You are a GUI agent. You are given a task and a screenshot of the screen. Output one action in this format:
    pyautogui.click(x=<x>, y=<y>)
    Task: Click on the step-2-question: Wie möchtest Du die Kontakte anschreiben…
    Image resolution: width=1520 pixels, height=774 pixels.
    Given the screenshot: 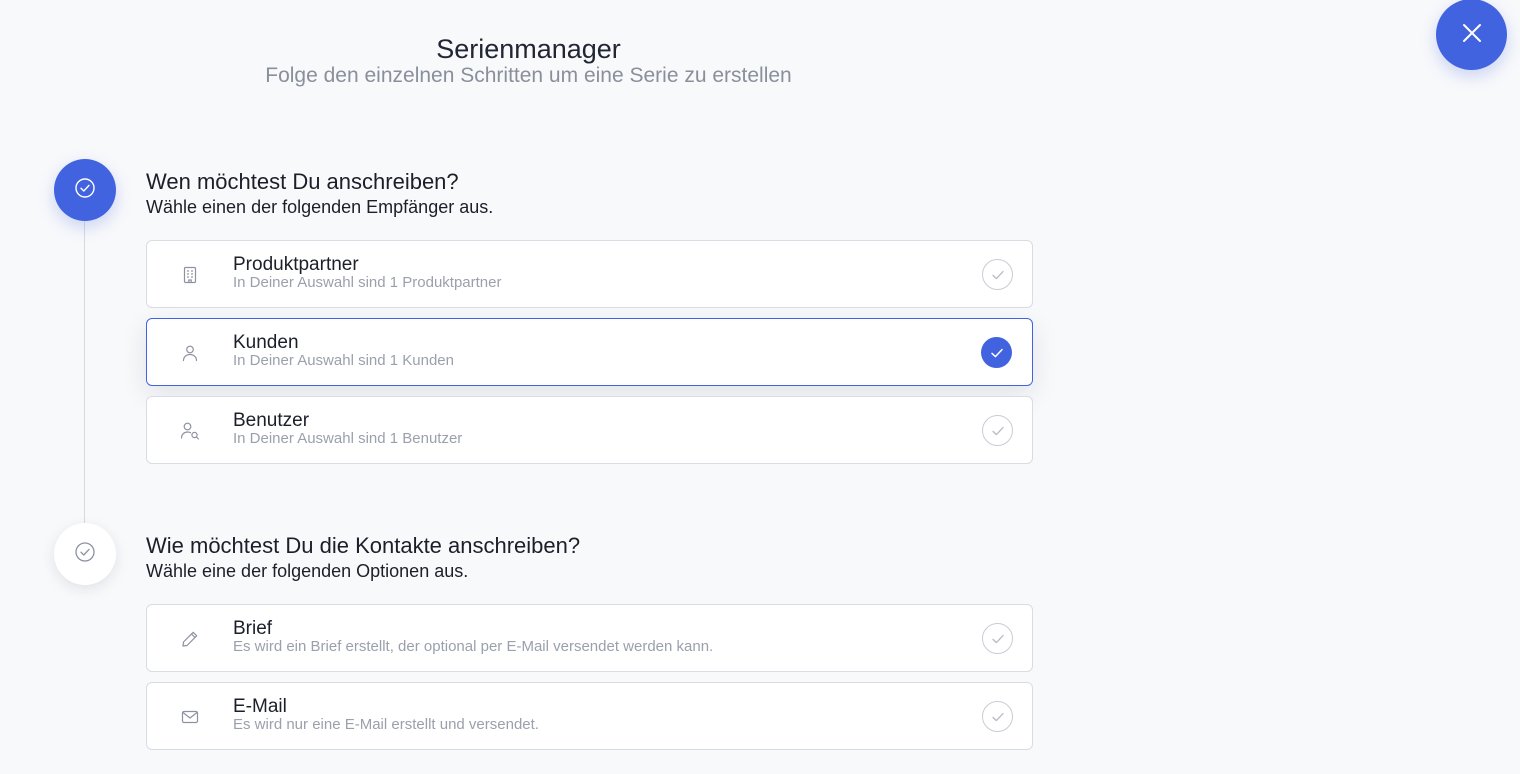 What is the action you would take?
    pyautogui.click(x=363, y=545)
    